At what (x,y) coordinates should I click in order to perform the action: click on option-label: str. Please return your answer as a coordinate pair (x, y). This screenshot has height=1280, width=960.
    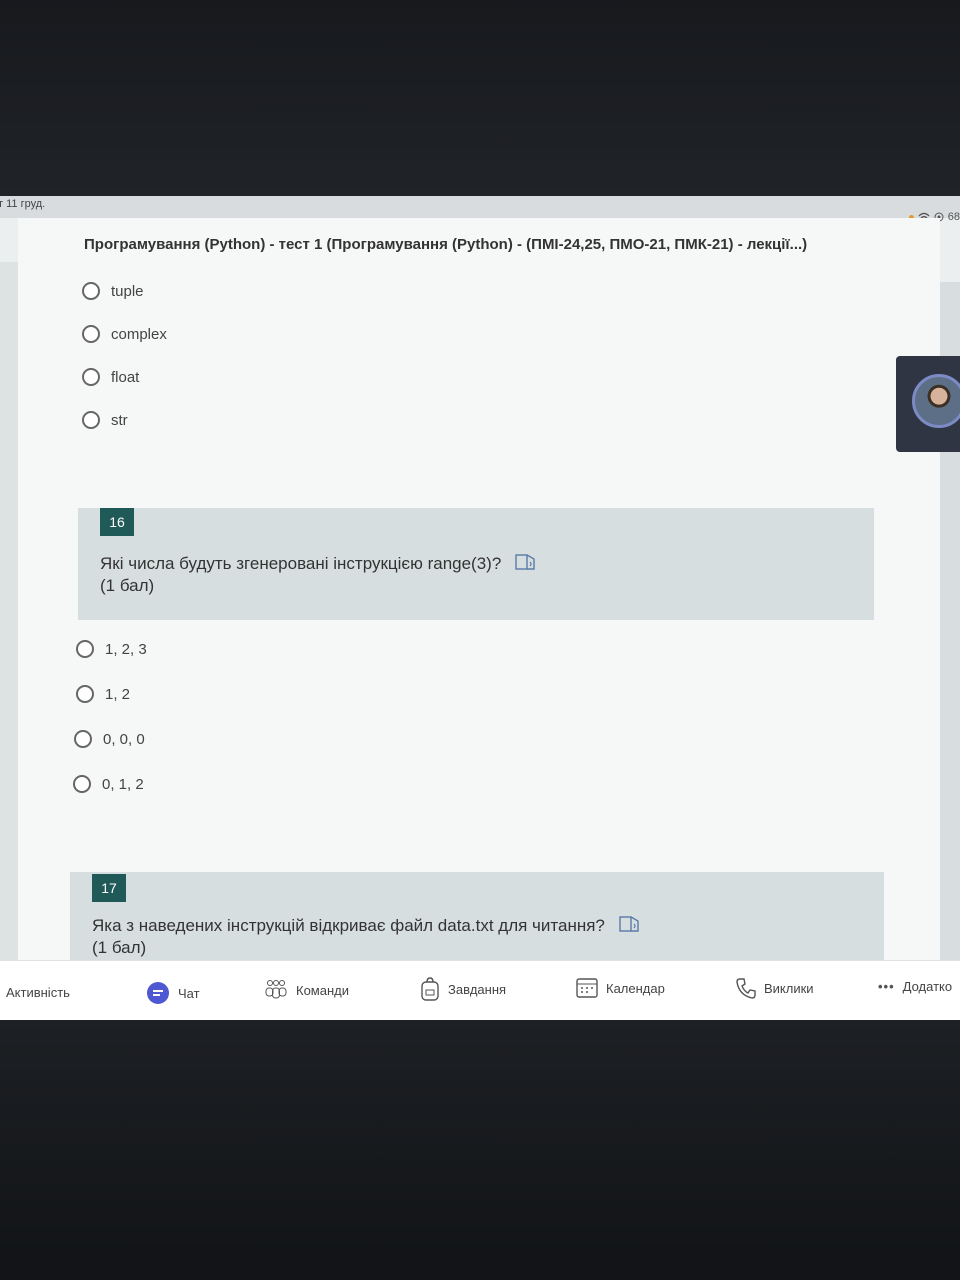
    Looking at the image, I should click on (119, 420).